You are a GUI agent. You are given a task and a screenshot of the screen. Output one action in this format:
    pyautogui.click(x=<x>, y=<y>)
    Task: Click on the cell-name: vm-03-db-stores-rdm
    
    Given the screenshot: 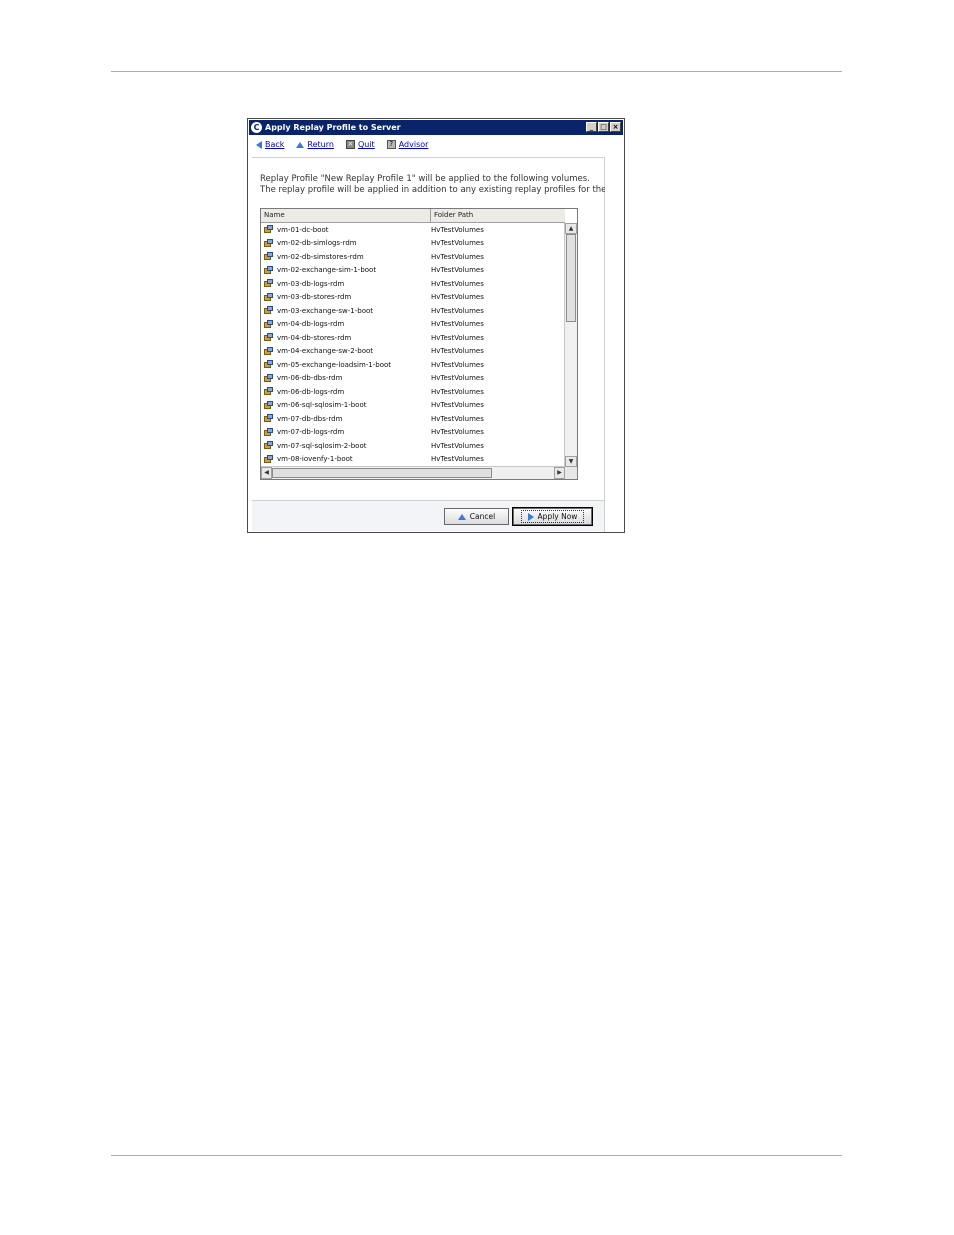 What is the action you would take?
    pyautogui.click(x=346, y=297)
    